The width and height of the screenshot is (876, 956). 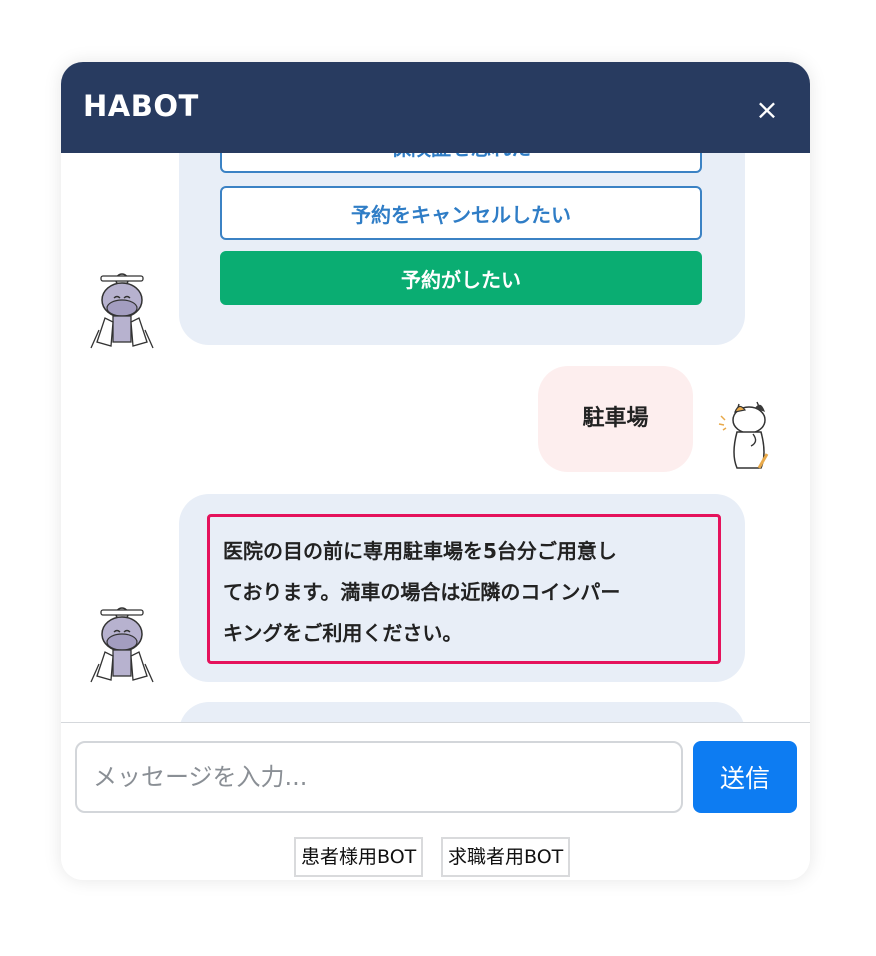 I want to click on option-button-make-reservation: 予約がしたい, so click(x=461, y=278).